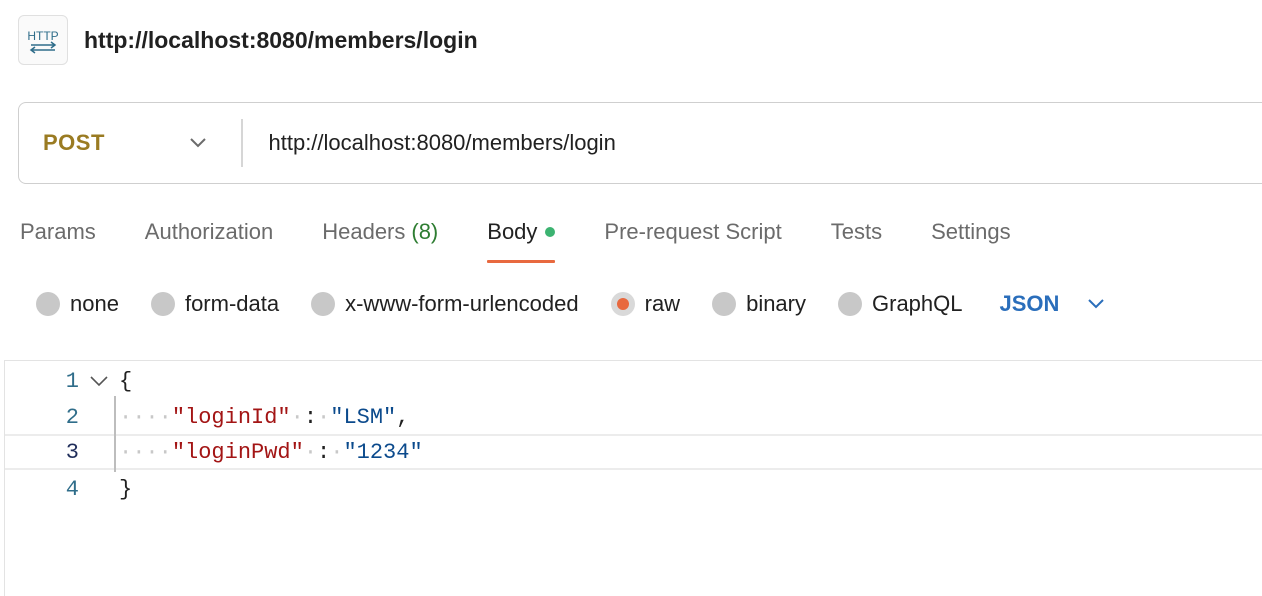  I want to click on json-string: "LSM", so click(363, 417).